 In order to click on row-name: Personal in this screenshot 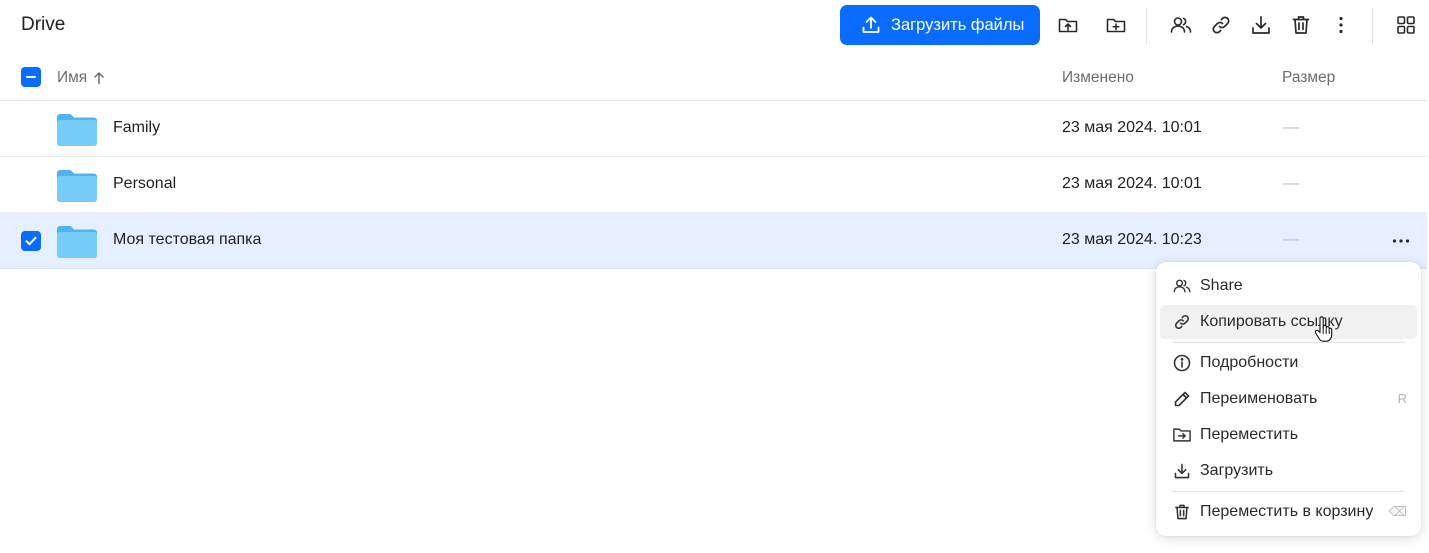, I will do `click(145, 183)`.